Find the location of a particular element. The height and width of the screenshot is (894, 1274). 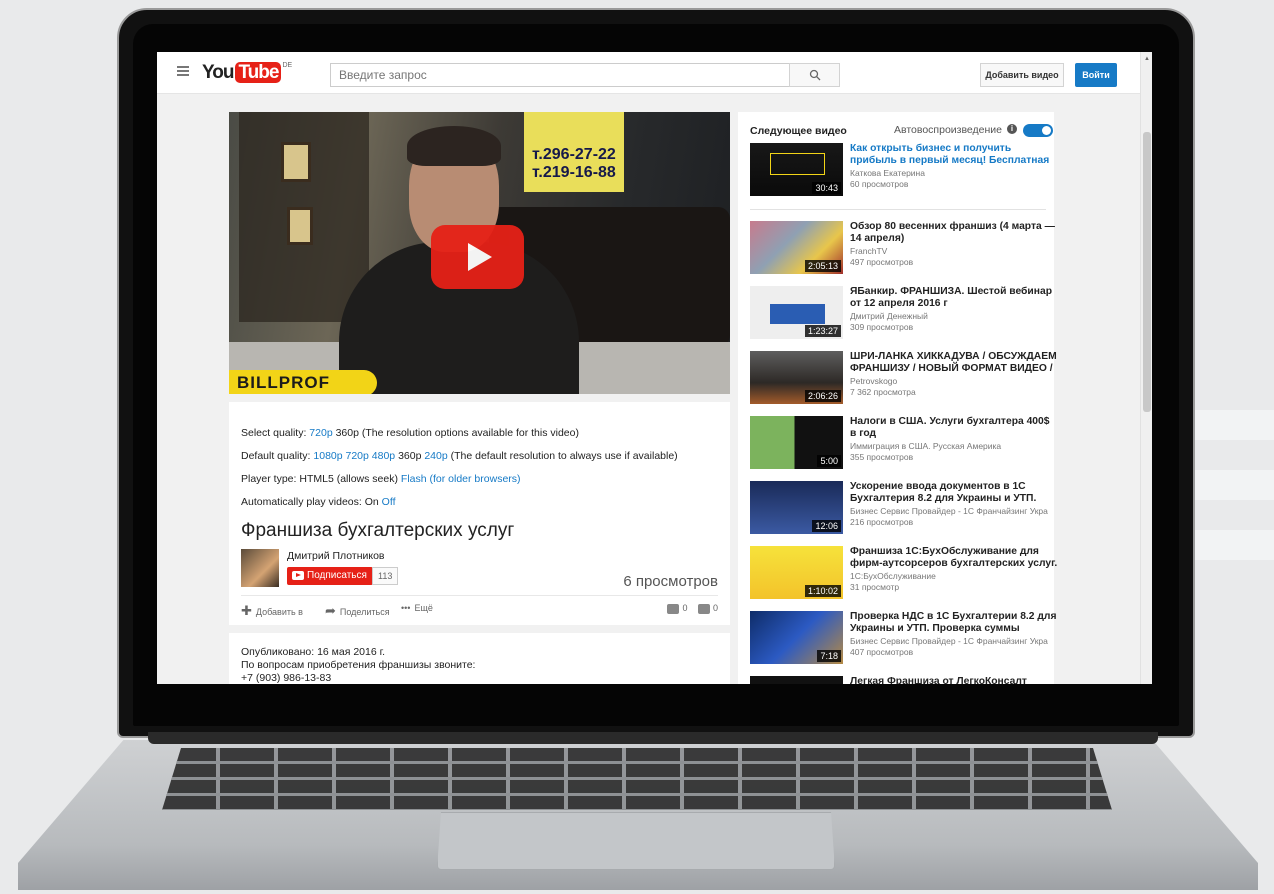

autoplay-option-row: Automatically play videos: On Off is located at coordinates (318, 502).